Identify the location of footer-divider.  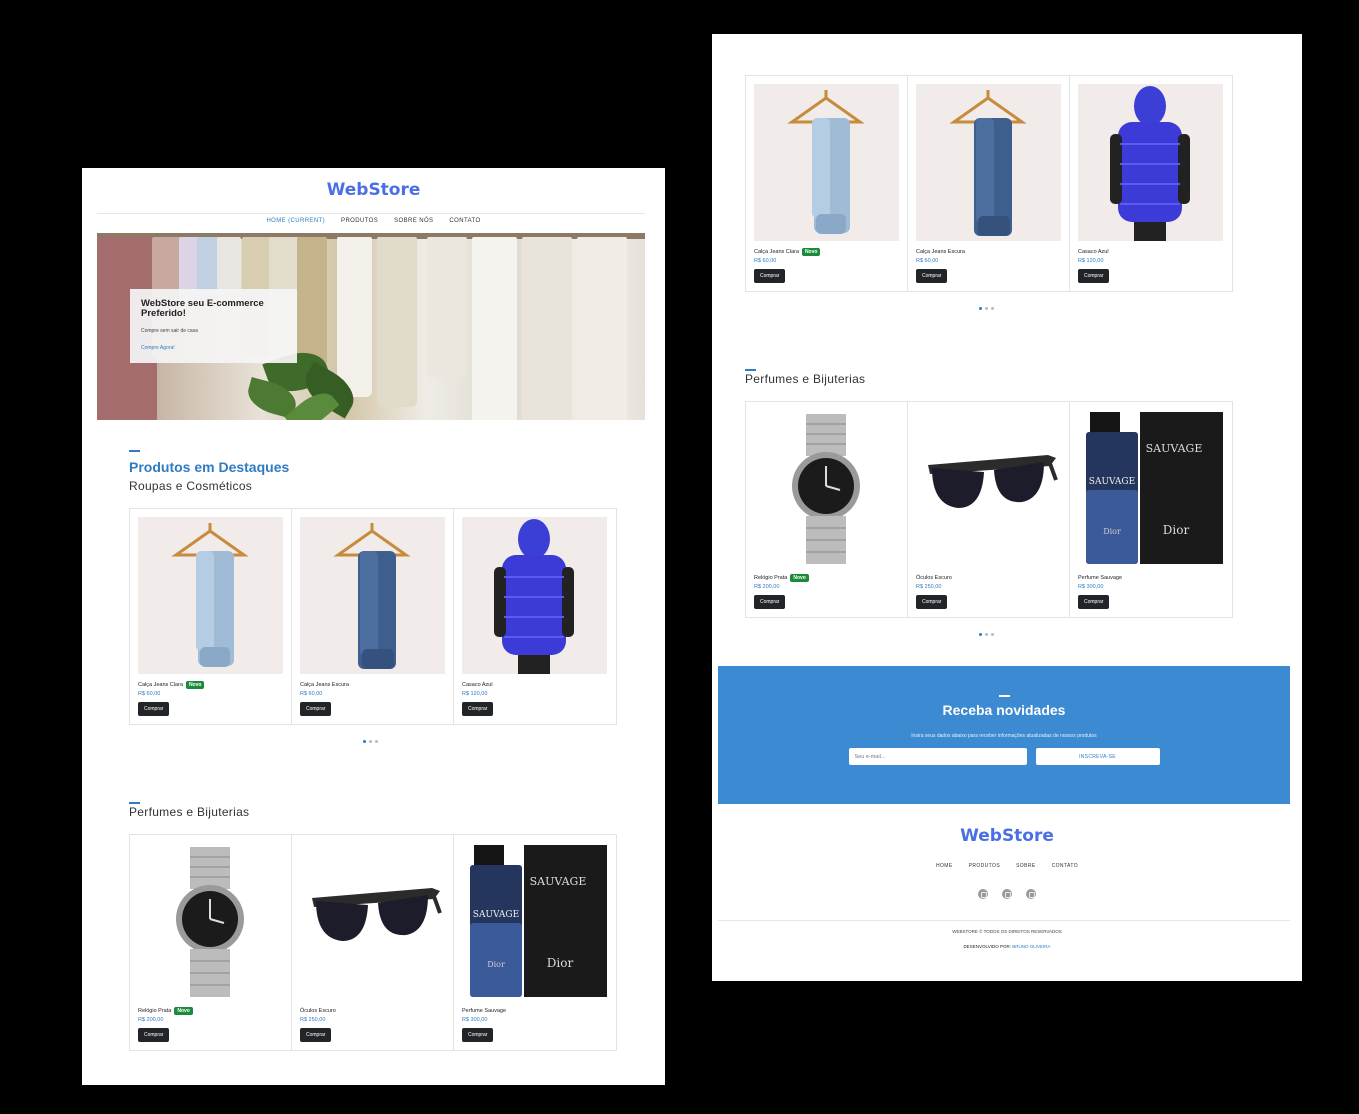
(1004, 920).